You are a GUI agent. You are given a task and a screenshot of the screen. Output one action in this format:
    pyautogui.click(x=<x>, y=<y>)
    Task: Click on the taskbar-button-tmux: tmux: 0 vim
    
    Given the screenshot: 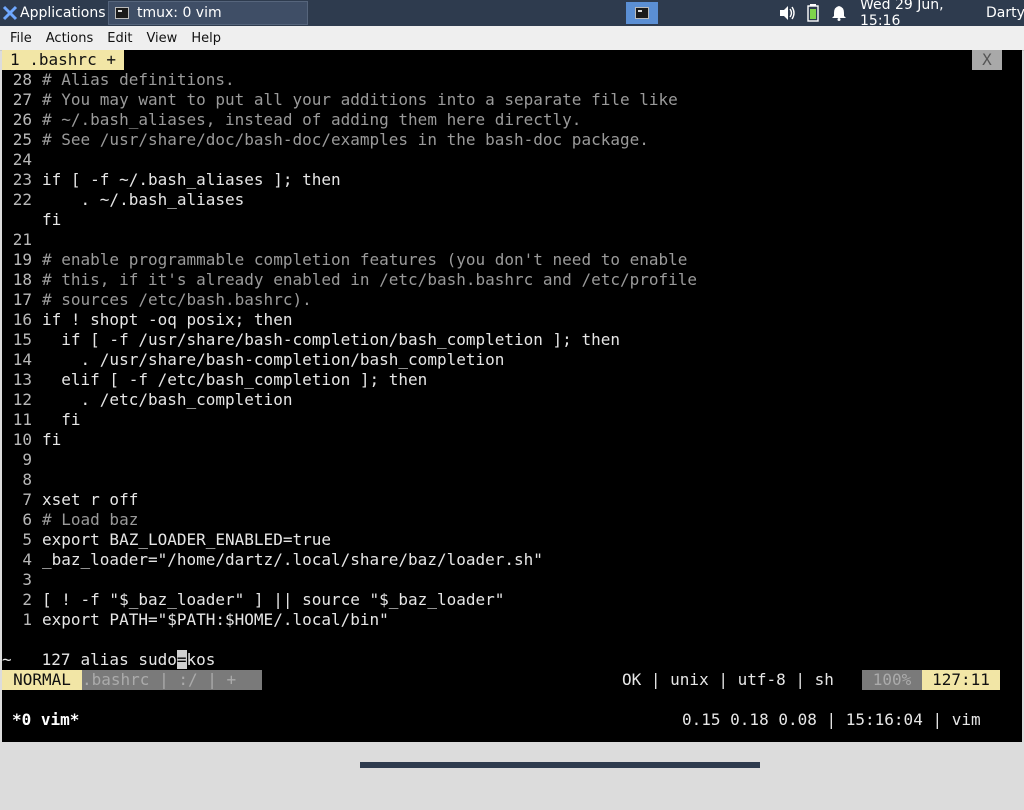 What is the action you would take?
    pyautogui.click(x=208, y=13)
    